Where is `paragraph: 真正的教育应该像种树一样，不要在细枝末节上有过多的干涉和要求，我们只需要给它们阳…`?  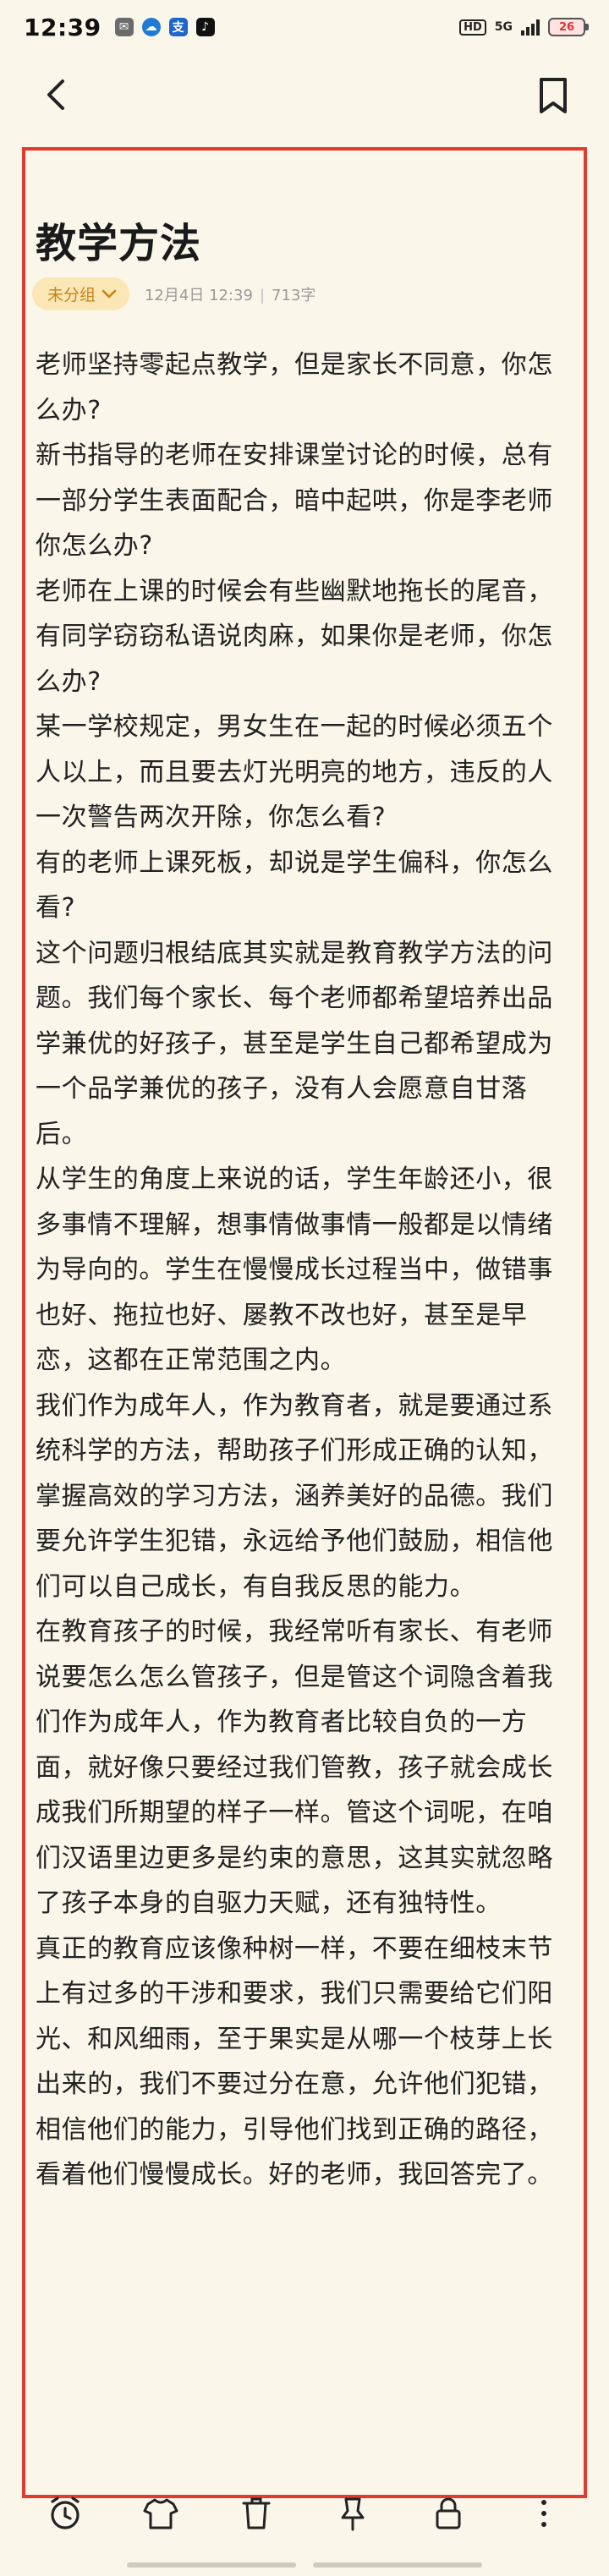
paragraph: 真正的教育应该像种树一样，不要在细枝末节上有过多的干涉和要求，我们只需要给它们阳… is located at coordinates (294, 2061).